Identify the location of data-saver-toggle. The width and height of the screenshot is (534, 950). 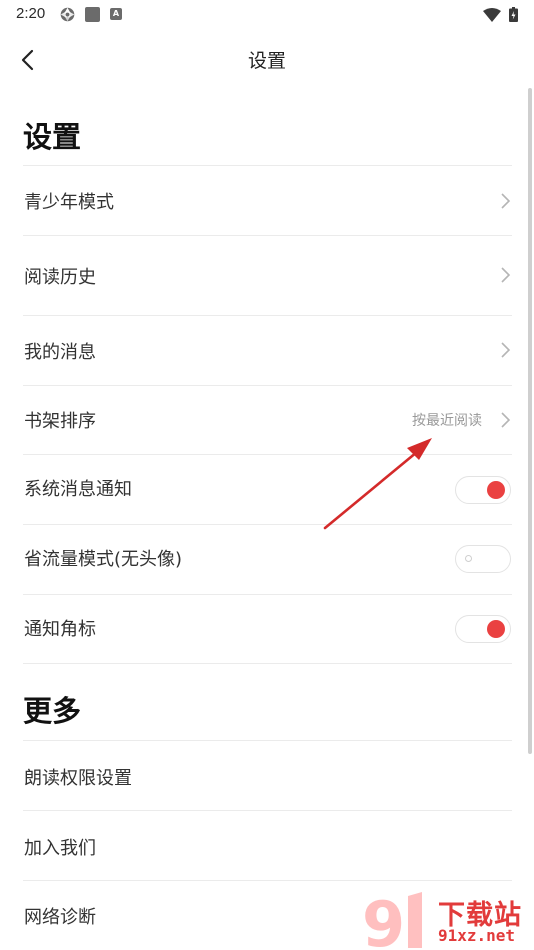
(483, 559).